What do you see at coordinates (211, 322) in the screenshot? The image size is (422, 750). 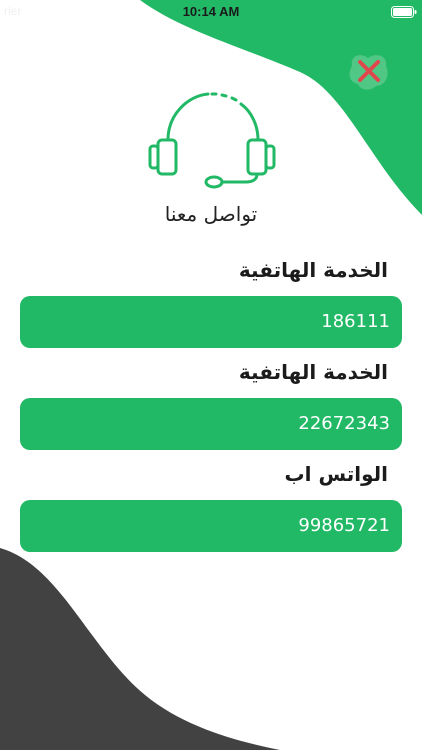 I see `phone-service-number-1: 186111` at bounding box center [211, 322].